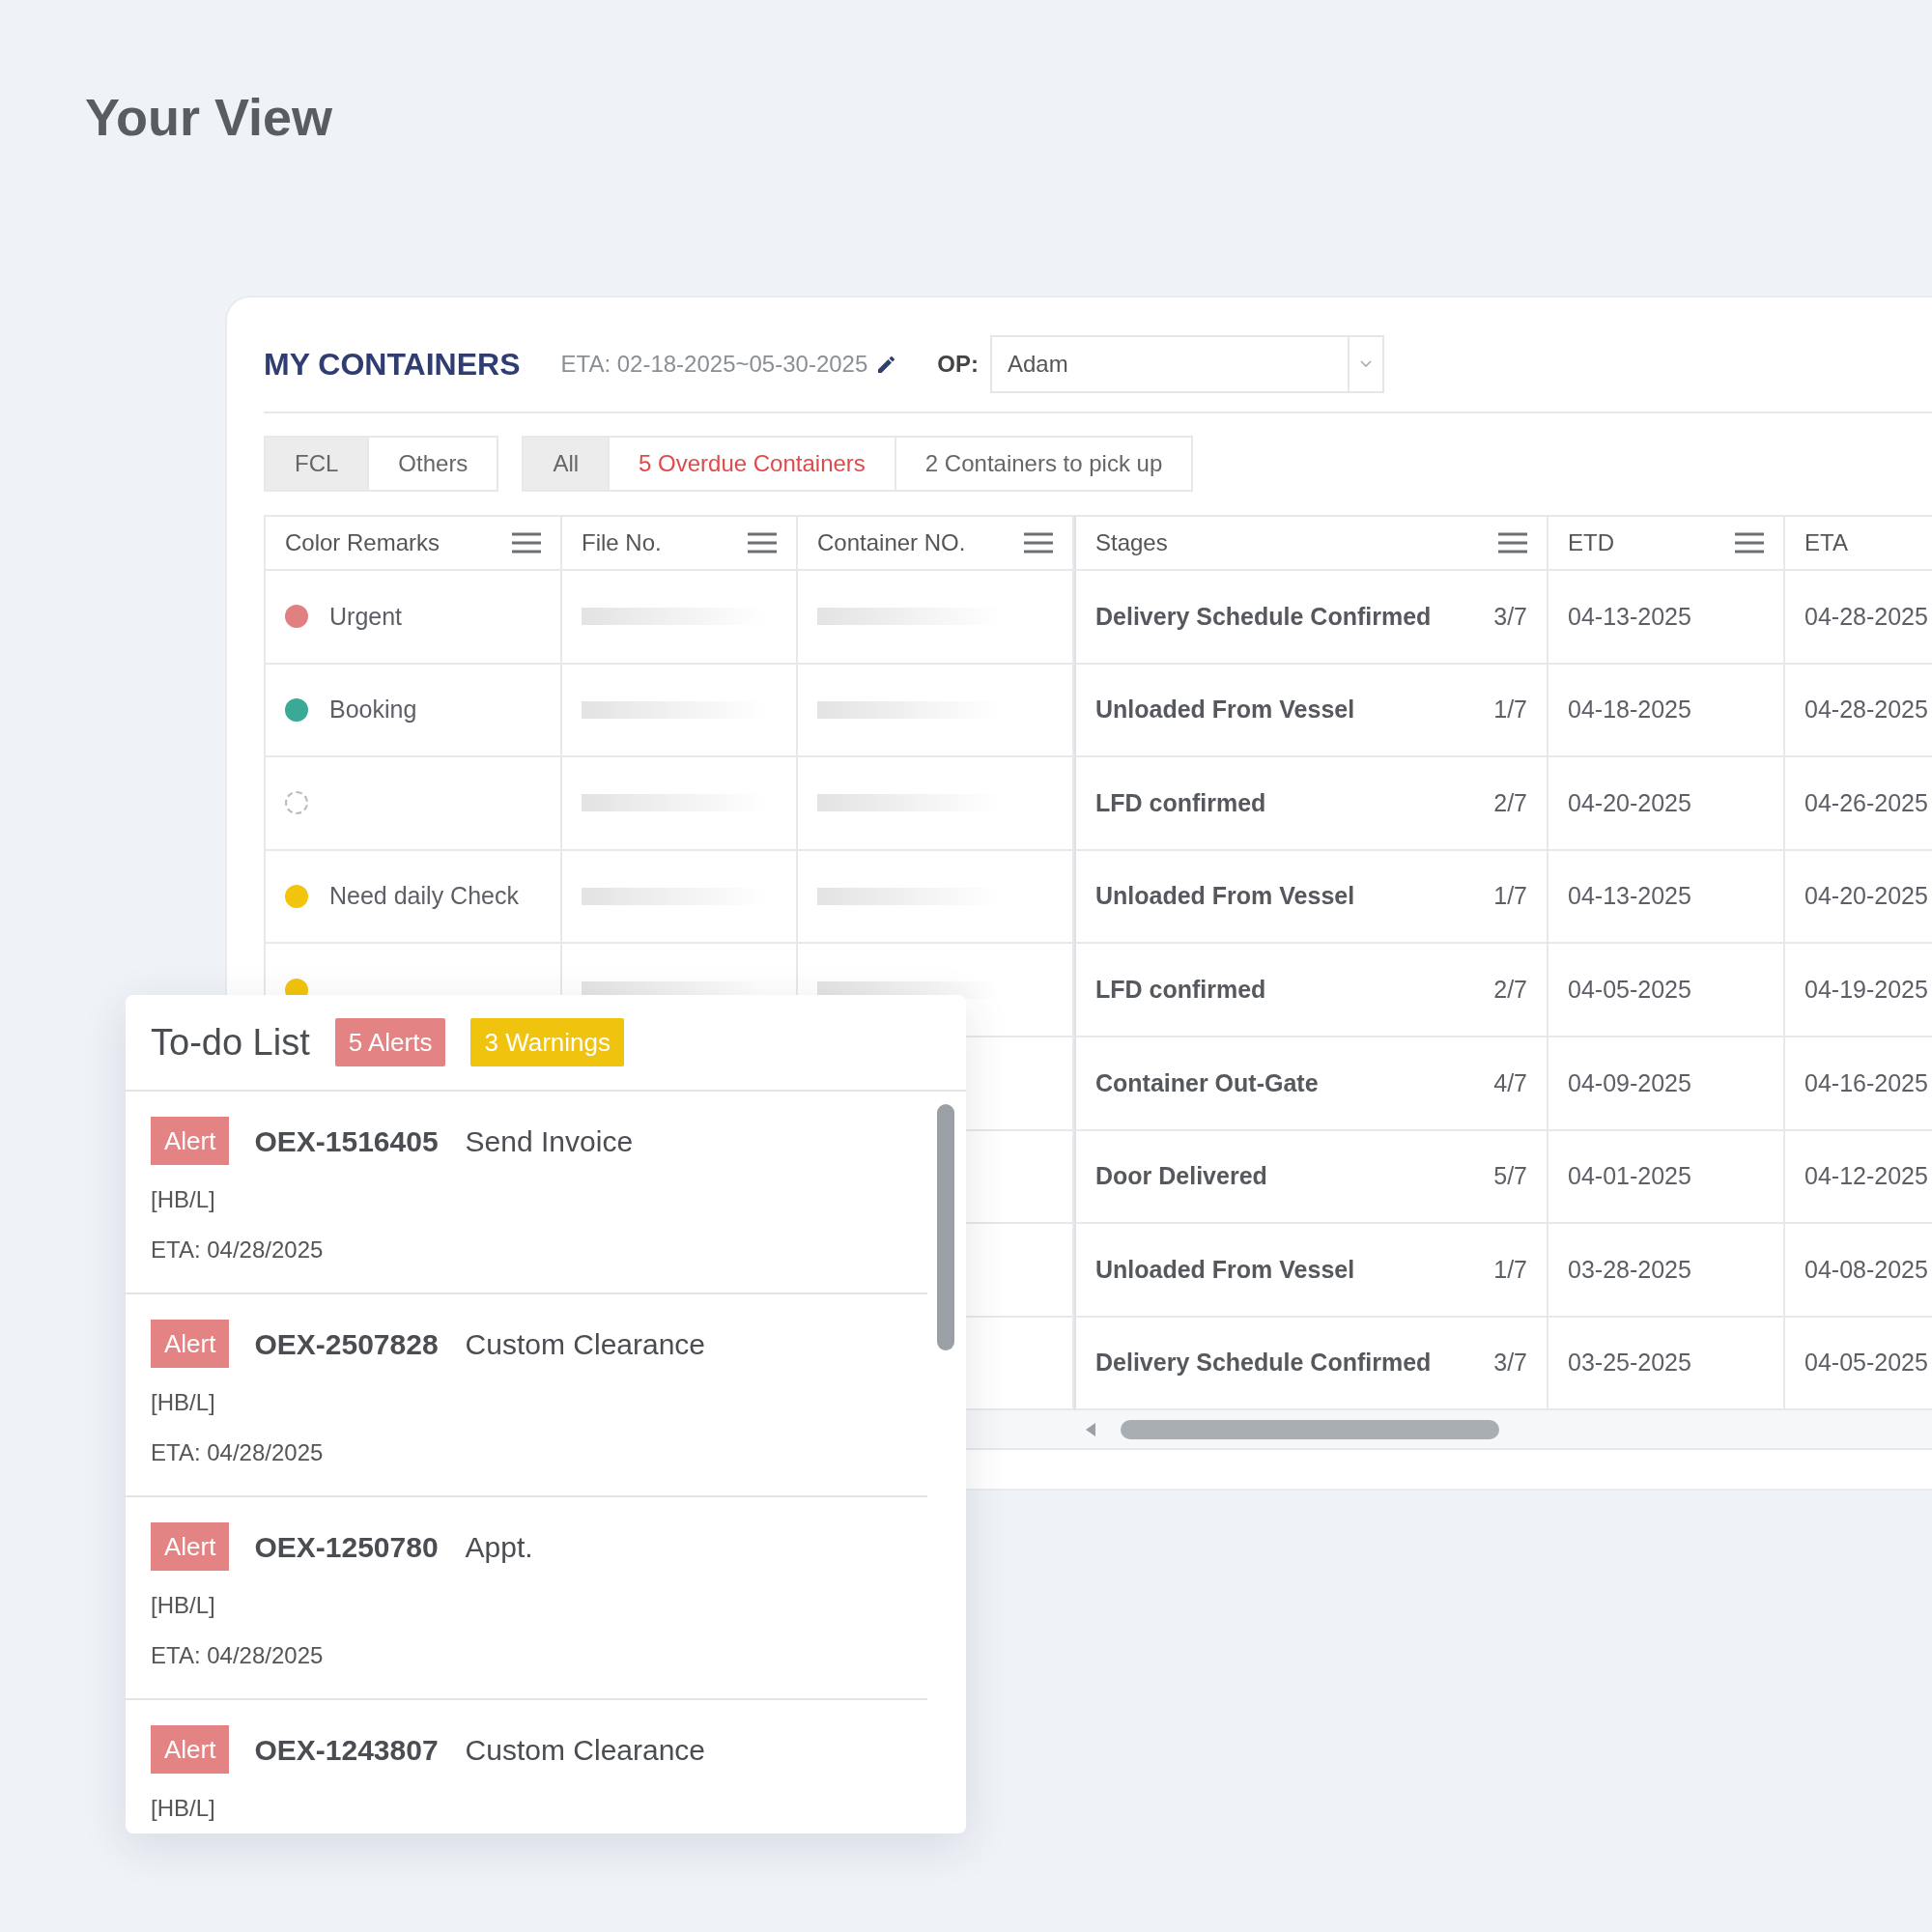  What do you see at coordinates (958, 364) in the screenshot?
I see `op-label: OP:` at bounding box center [958, 364].